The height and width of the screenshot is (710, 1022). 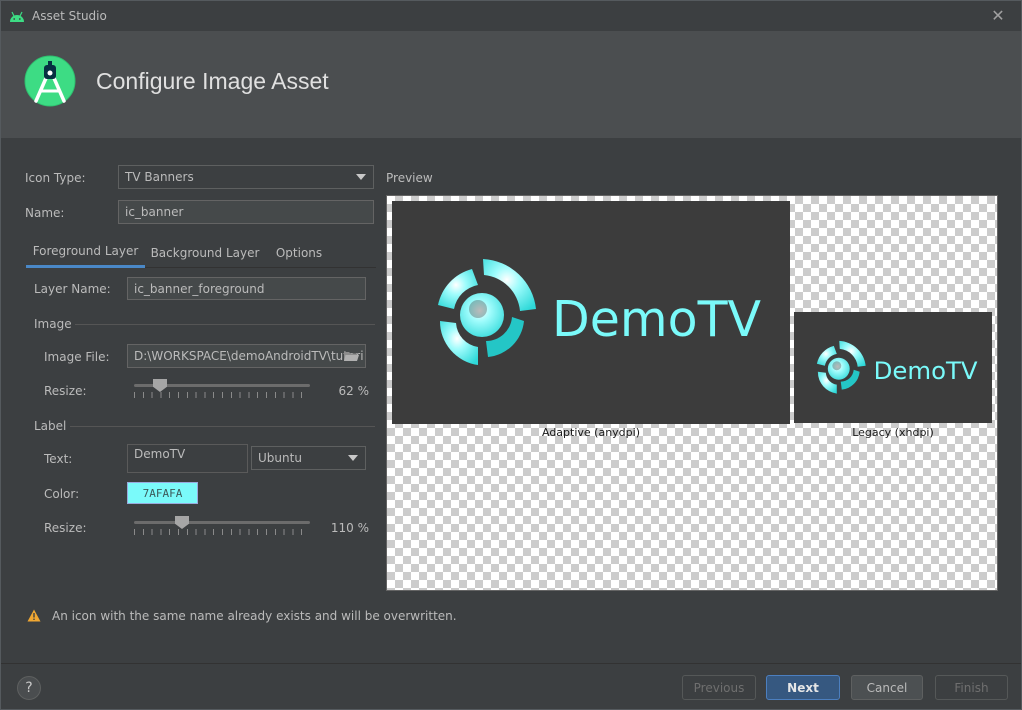 What do you see at coordinates (246, 212) in the screenshot?
I see `name-field: ic_banner` at bounding box center [246, 212].